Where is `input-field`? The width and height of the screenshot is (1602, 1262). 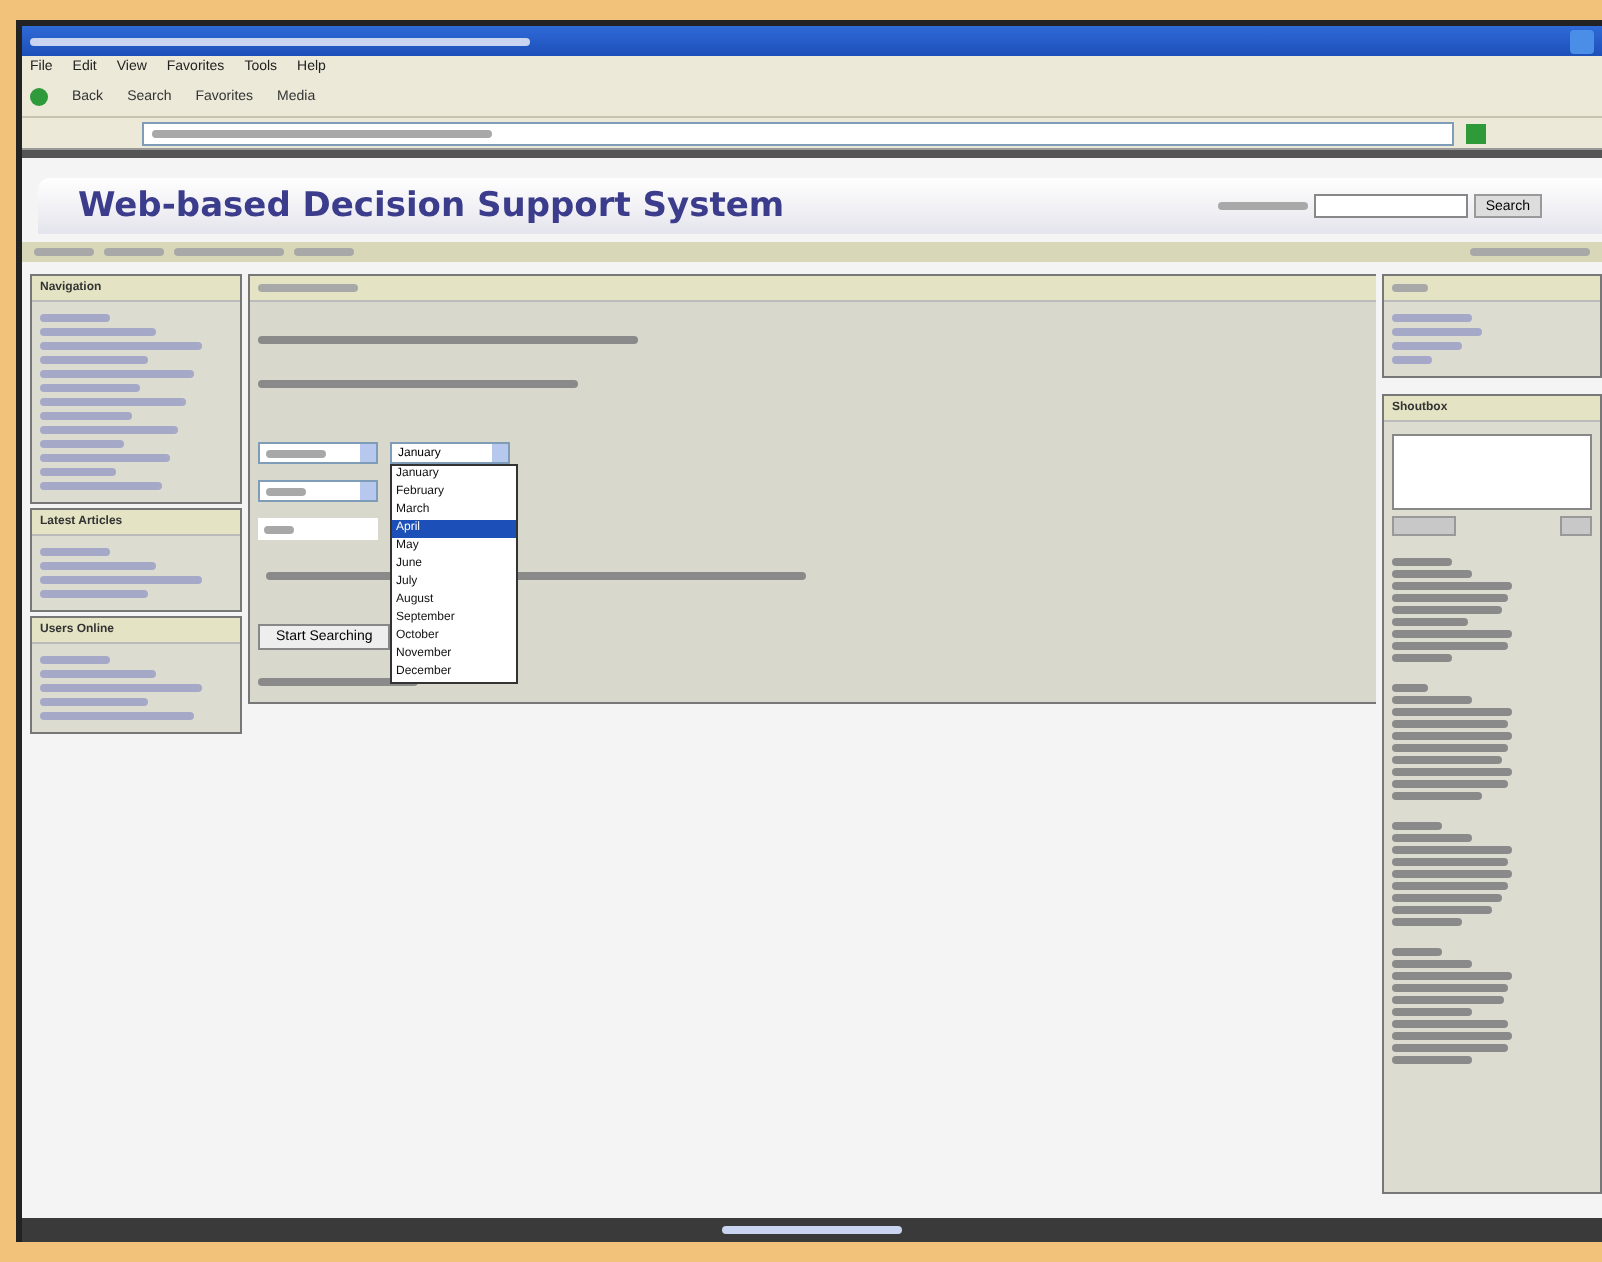
input-field is located at coordinates (318, 529).